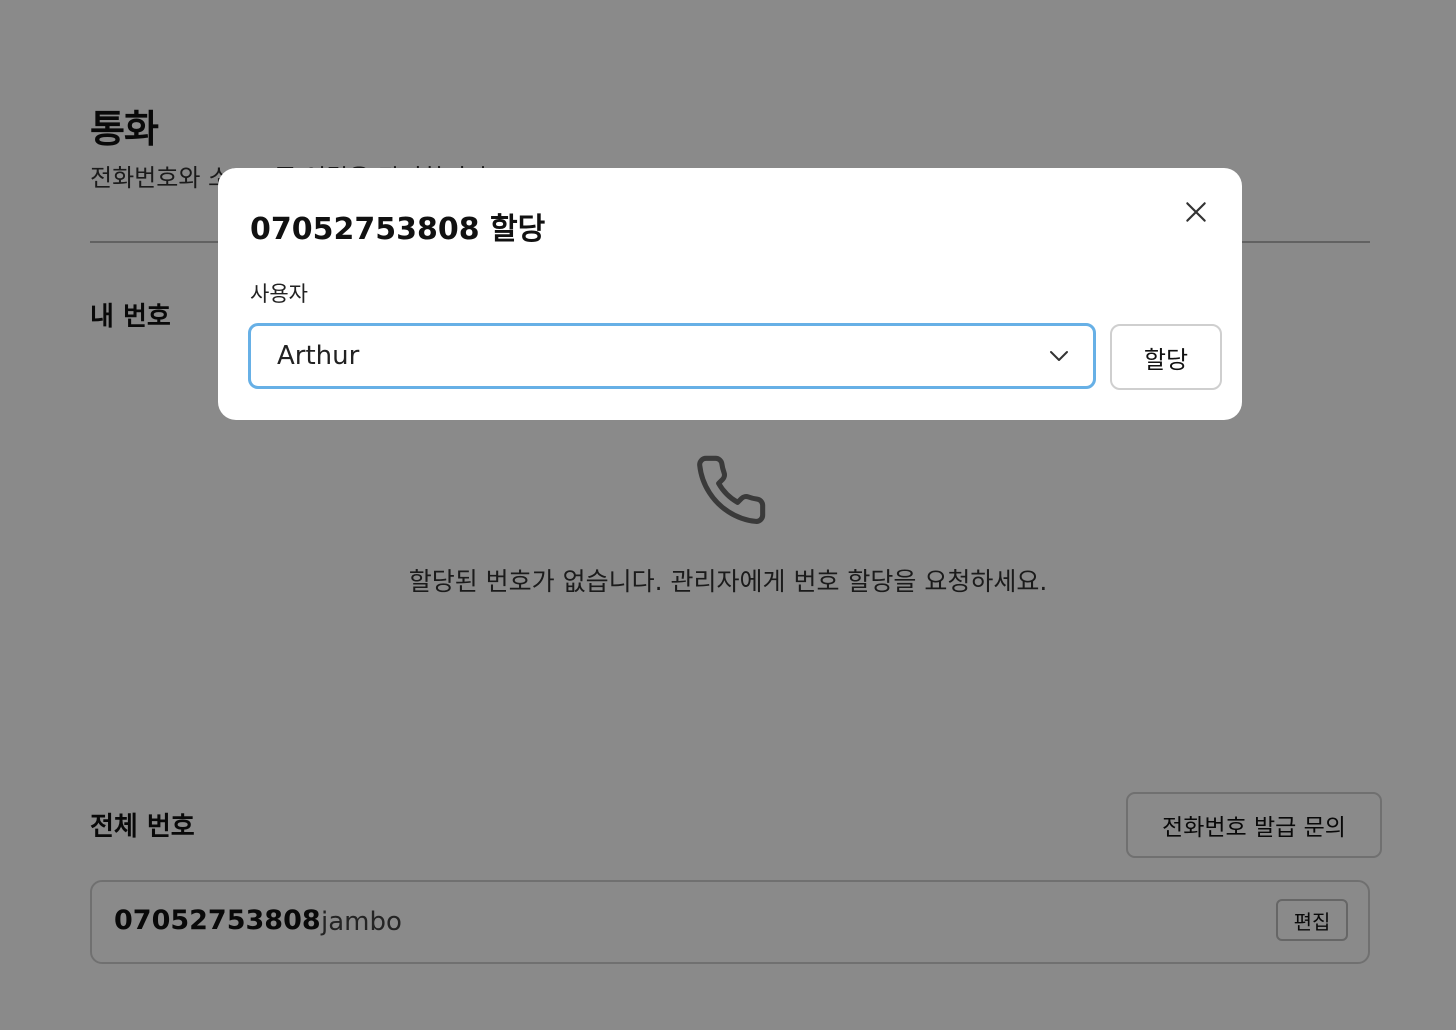 This screenshot has height=1030, width=1456. What do you see at coordinates (398, 229) in the screenshot?
I see `dialog-title: 07052753808 할당` at bounding box center [398, 229].